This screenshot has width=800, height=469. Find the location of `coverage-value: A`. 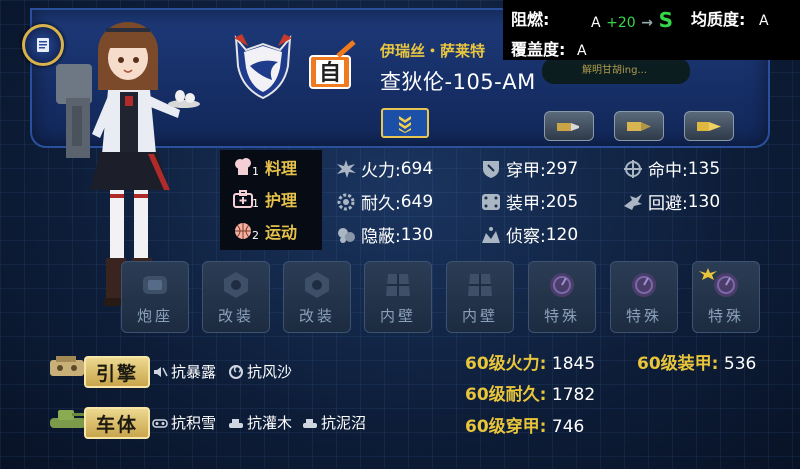

coverage-value: A is located at coordinates (581, 51).